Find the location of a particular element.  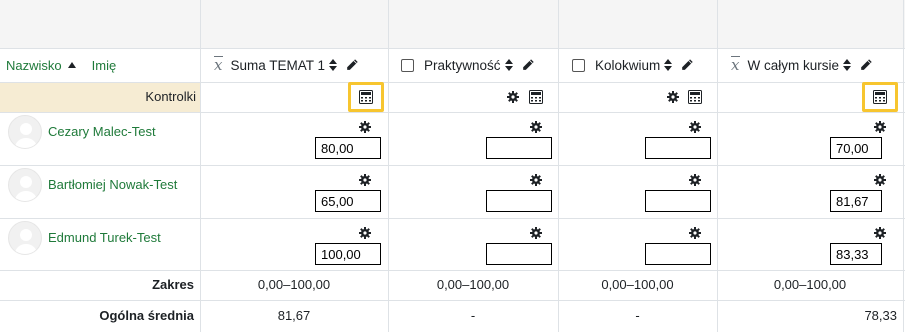

column-header-label: Praktywność is located at coordinates (462, 65).